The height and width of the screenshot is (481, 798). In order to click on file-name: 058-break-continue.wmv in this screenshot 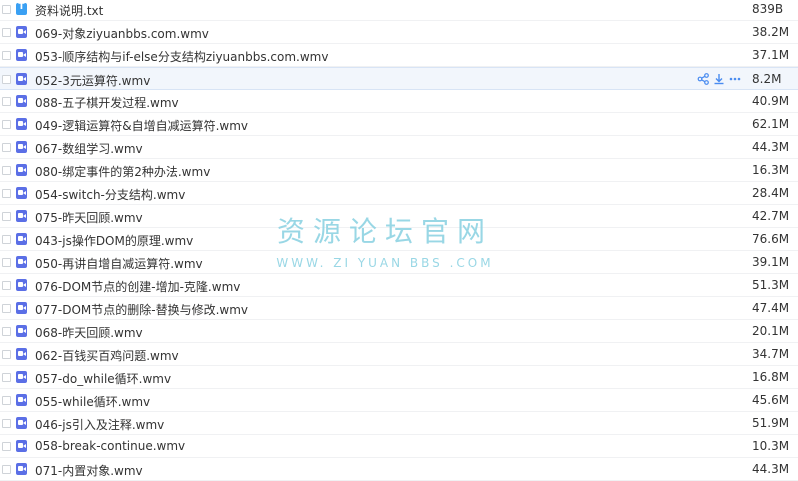, I will do `click(110, 446)`.